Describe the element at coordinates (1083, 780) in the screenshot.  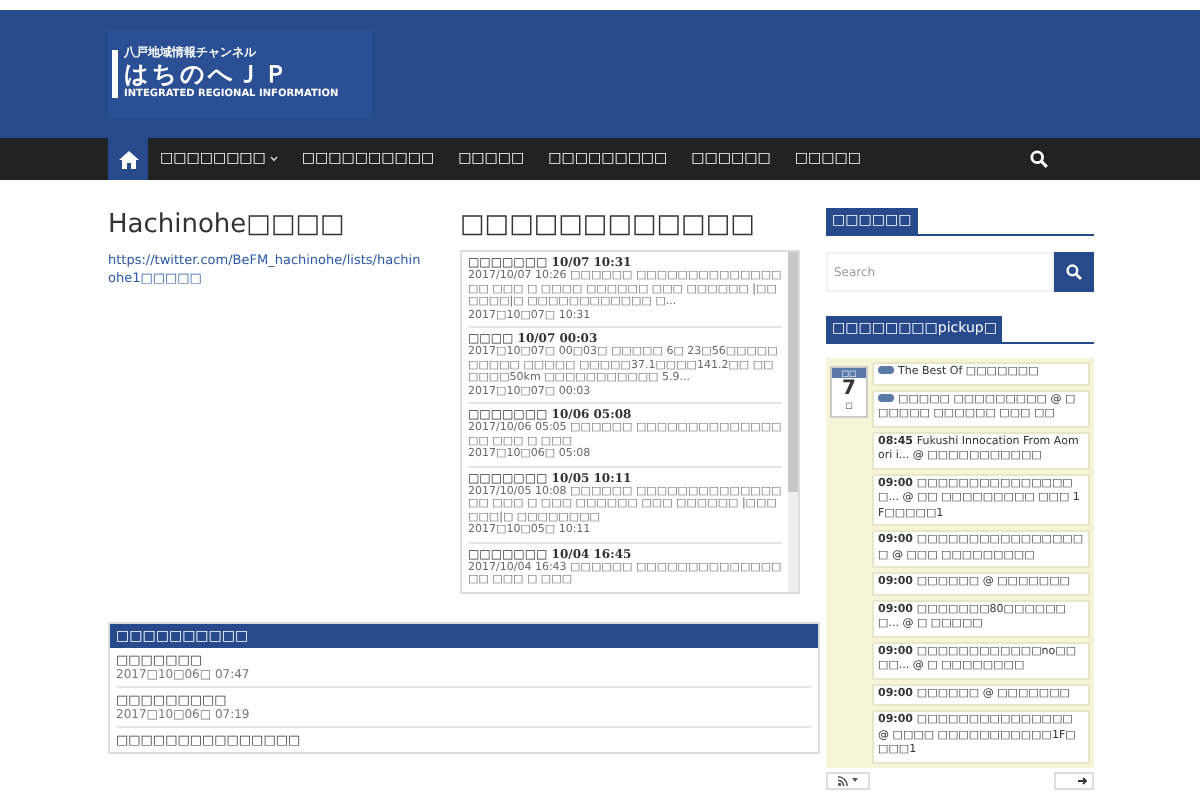
I see `arrow-right-icon` at that location.